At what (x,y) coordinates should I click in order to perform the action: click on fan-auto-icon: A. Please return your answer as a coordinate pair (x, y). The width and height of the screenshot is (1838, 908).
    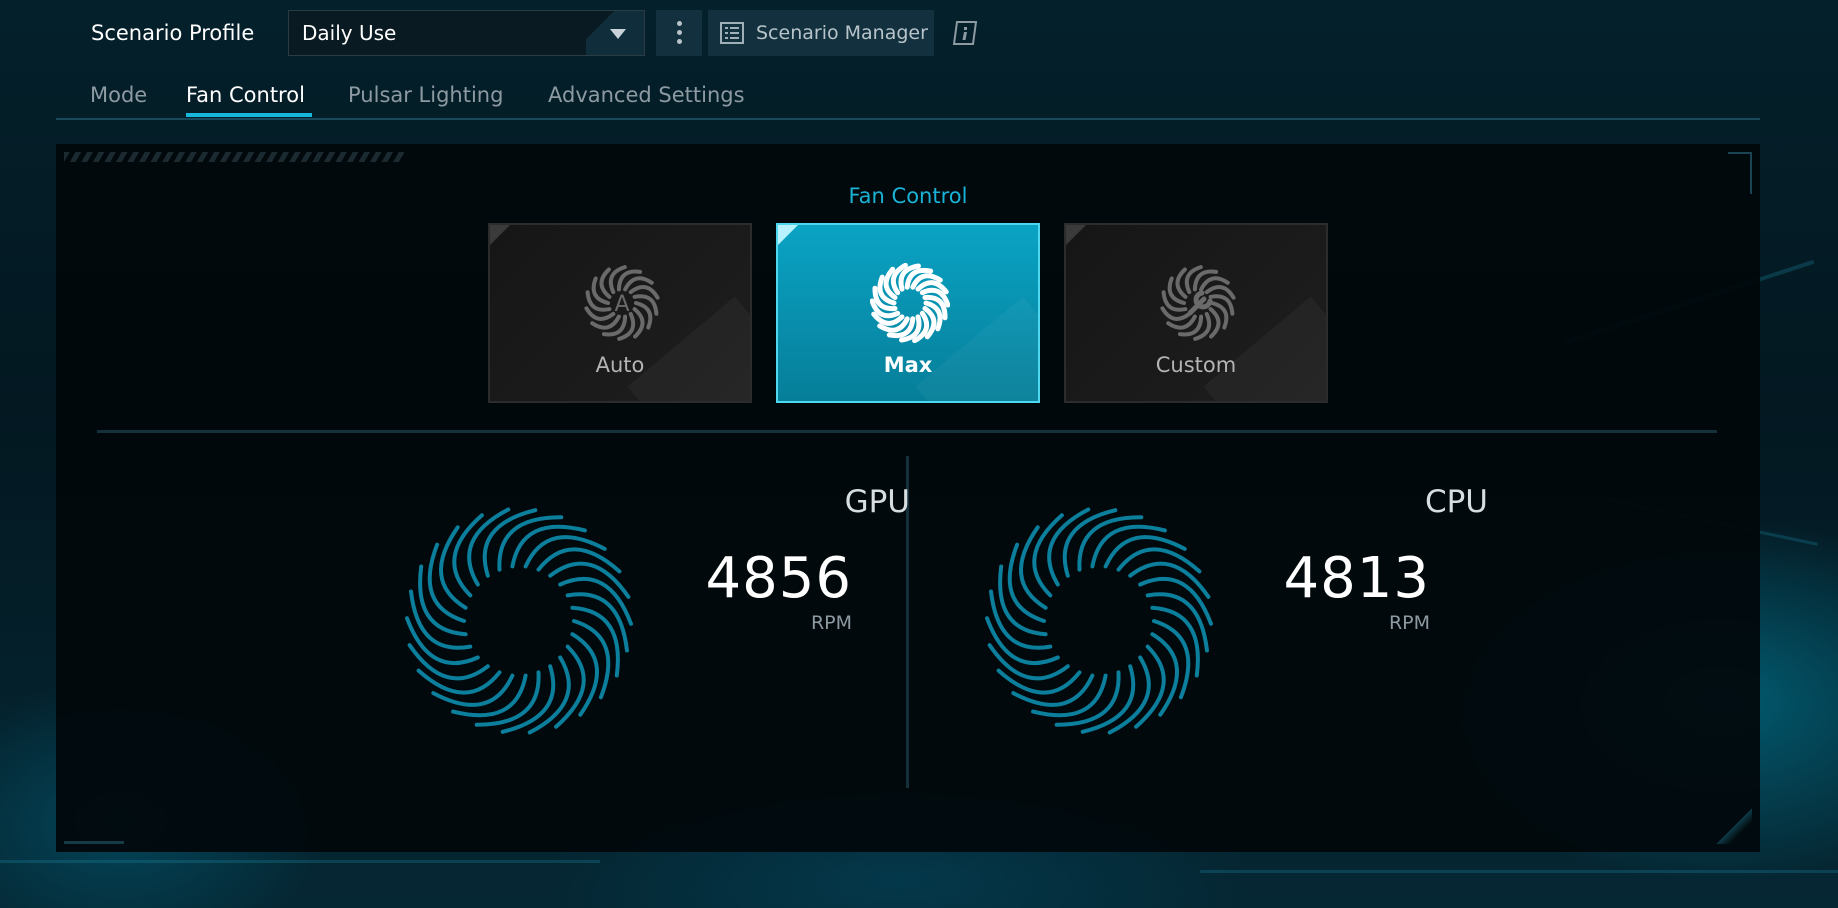
    Looking at the image, I should click on (622, 303).